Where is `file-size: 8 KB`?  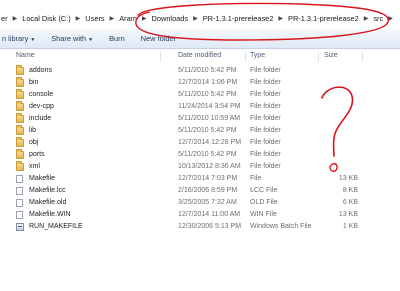 file-size: 8 KB is located at coordinates (350, 190).